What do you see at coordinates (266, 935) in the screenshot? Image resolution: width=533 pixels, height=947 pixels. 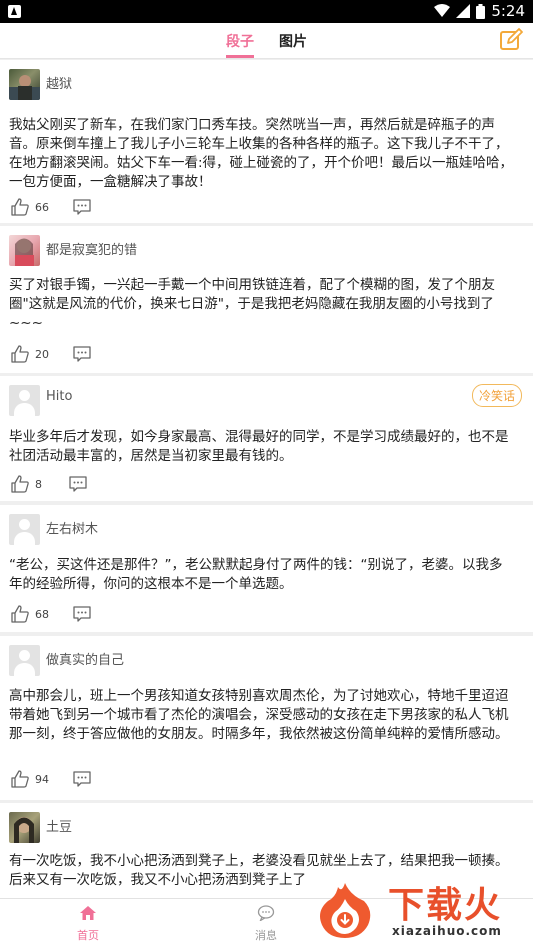 I see `tab-messages-label: 消息` at bounding box center [266, 935].